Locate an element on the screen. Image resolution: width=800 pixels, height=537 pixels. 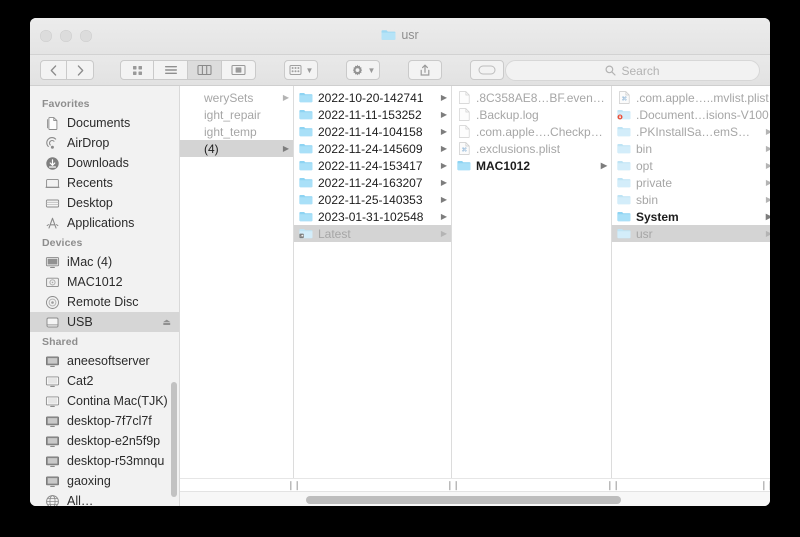
chevron-down-icon: ▼ is located at coordinates (309, 70).